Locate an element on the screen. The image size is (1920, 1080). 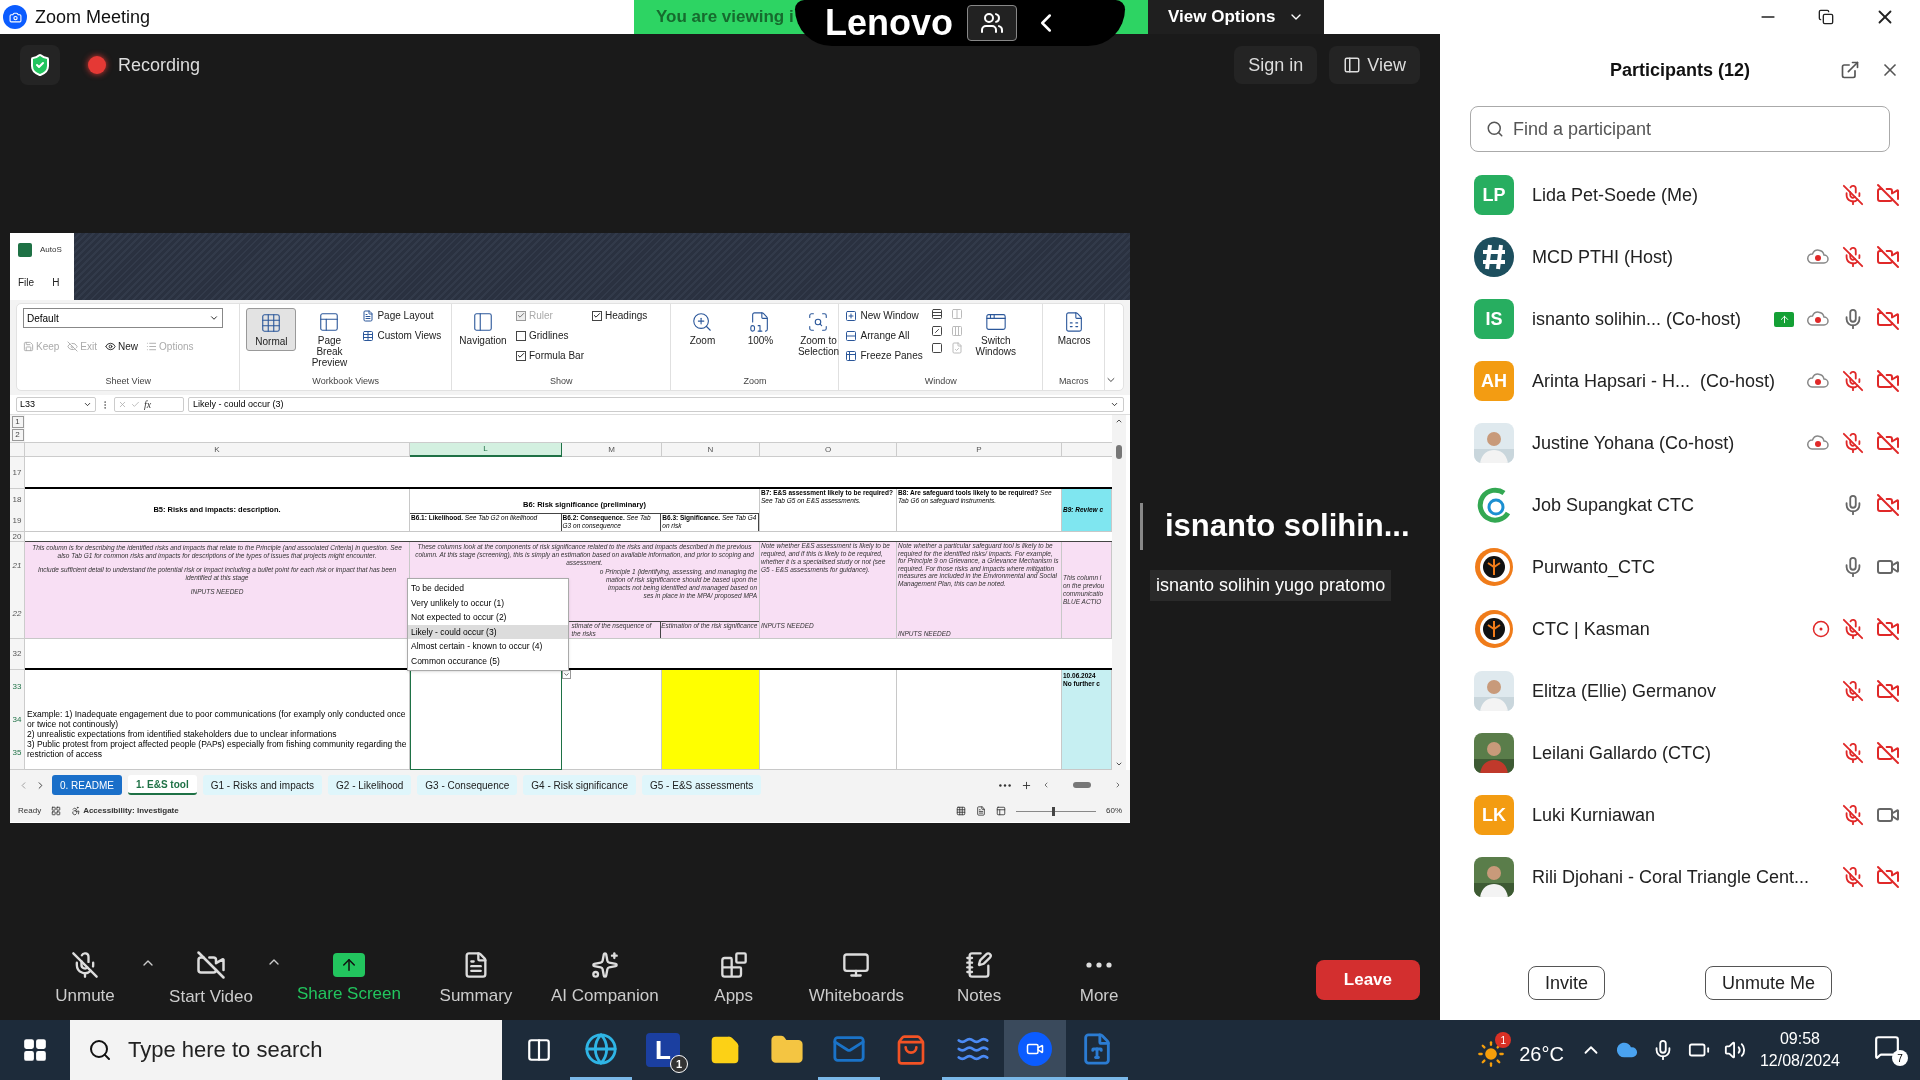
toolbar-button: Apps is located at coordinates (733, 980).